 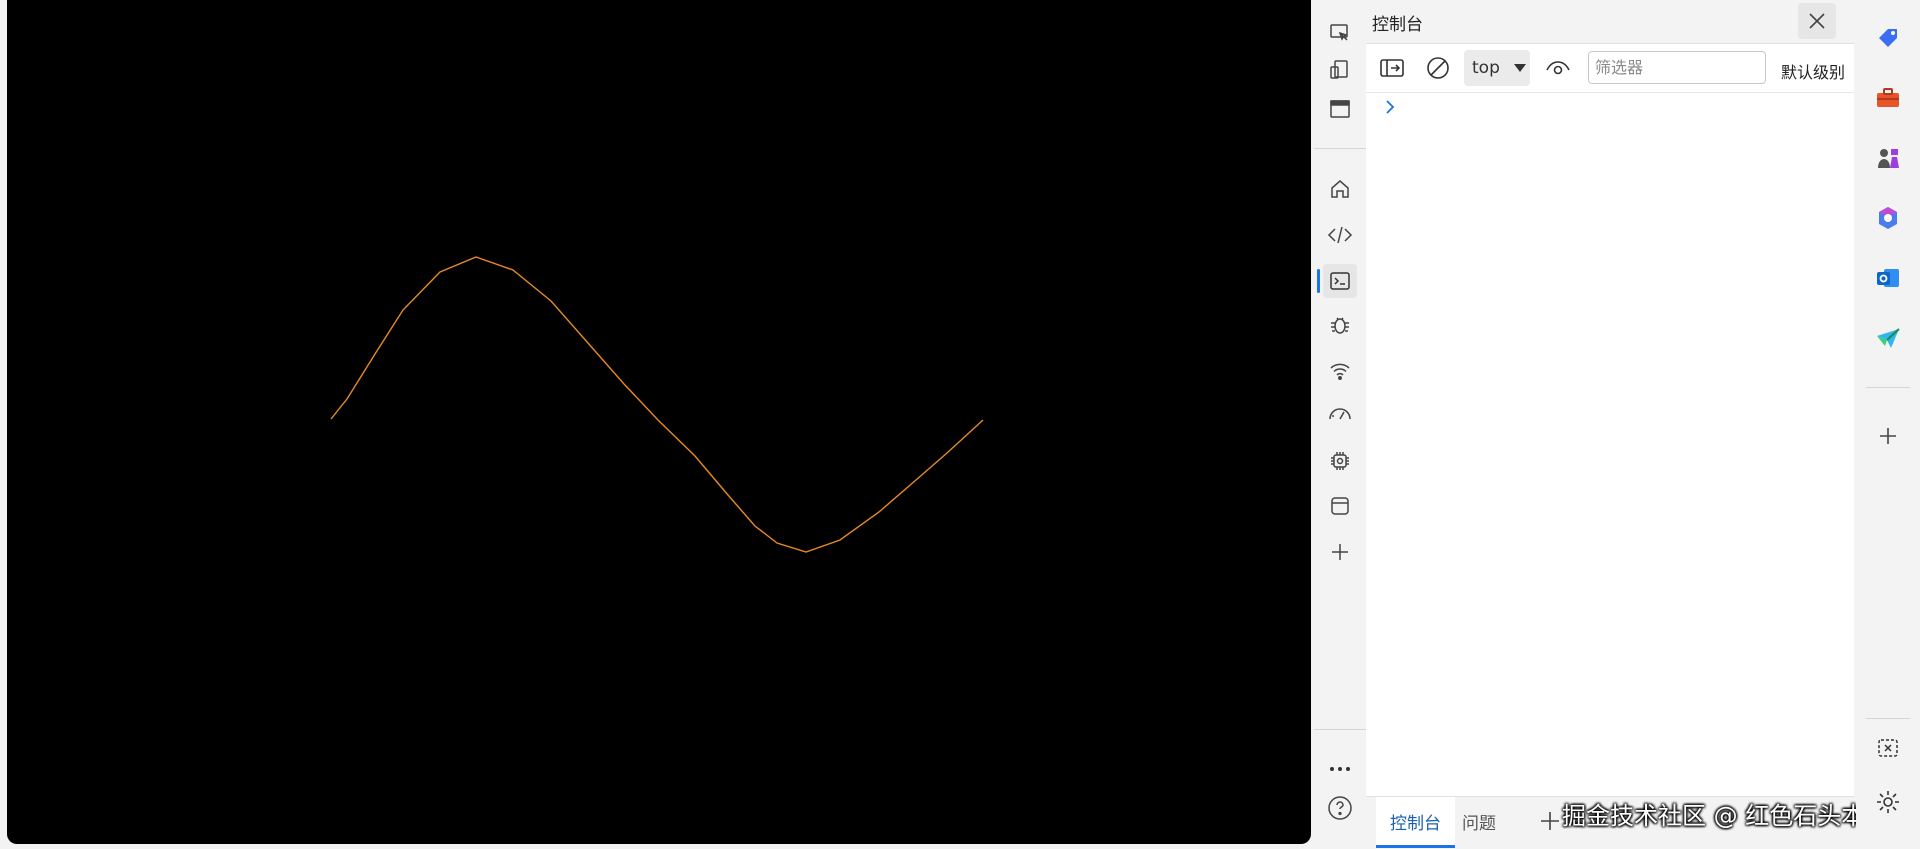 What do you see at coordinates (1726, 816) in the screenshot?
I see `watermark: 掘金技术社区 @ 红色石头本尊` at bounding box center [1726, 816].